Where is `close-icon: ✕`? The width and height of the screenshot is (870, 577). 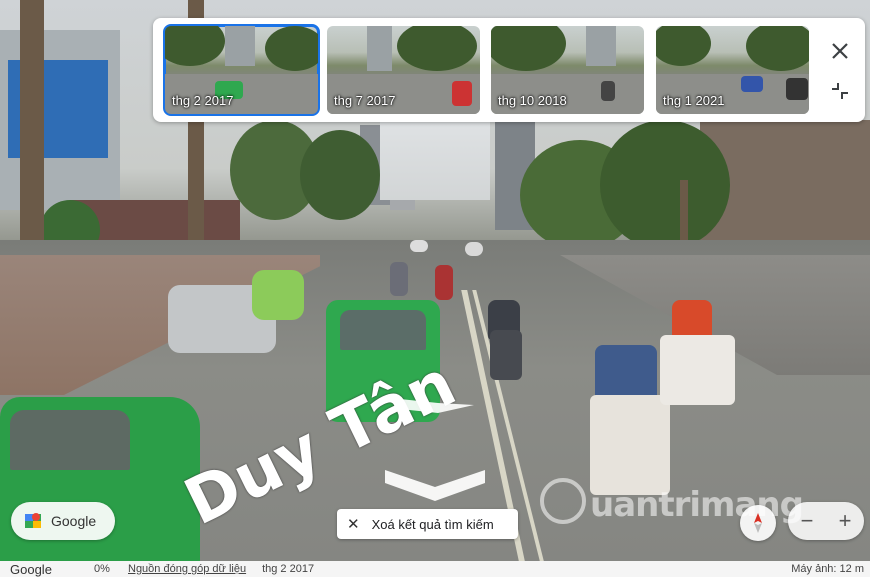
close-icon: ✕ is located at coordinates (353, 524).